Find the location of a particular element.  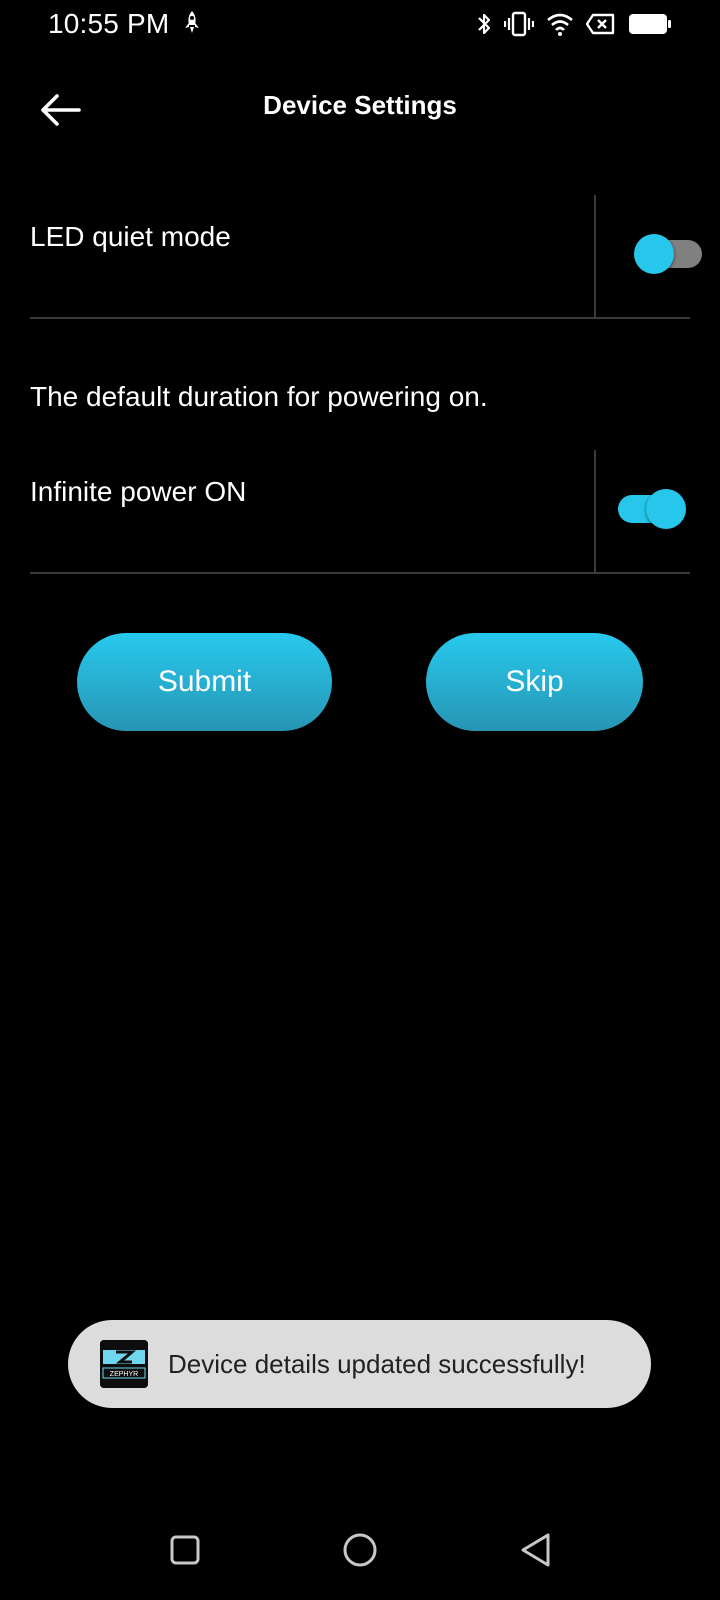

no-sim-icon is located at coordinates (601, 24).